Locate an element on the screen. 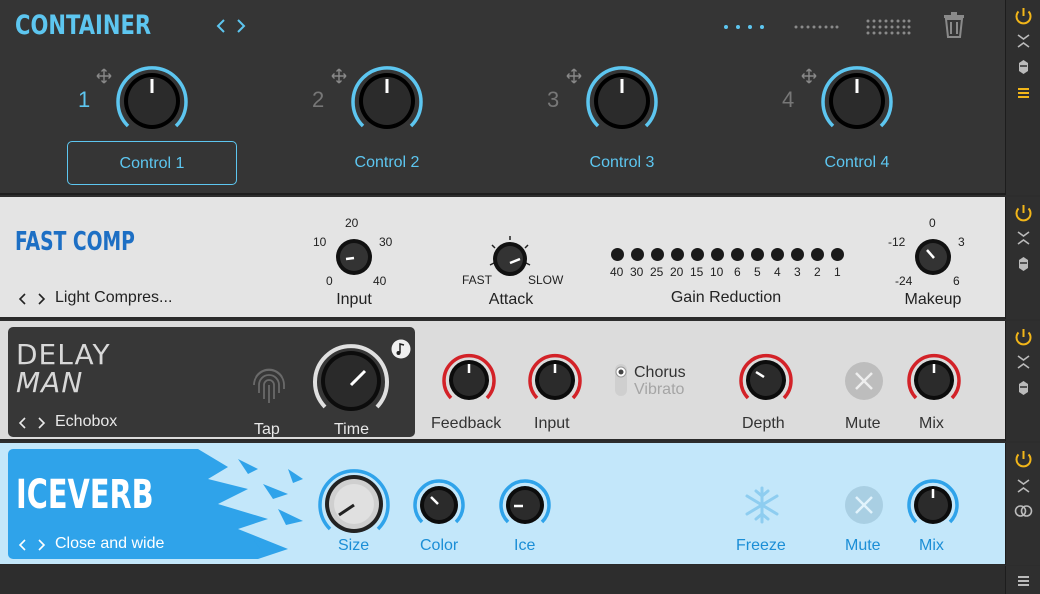 The width and height of the screenshot is (1040, 594). ice-knob is located at coordinates (525, 505).